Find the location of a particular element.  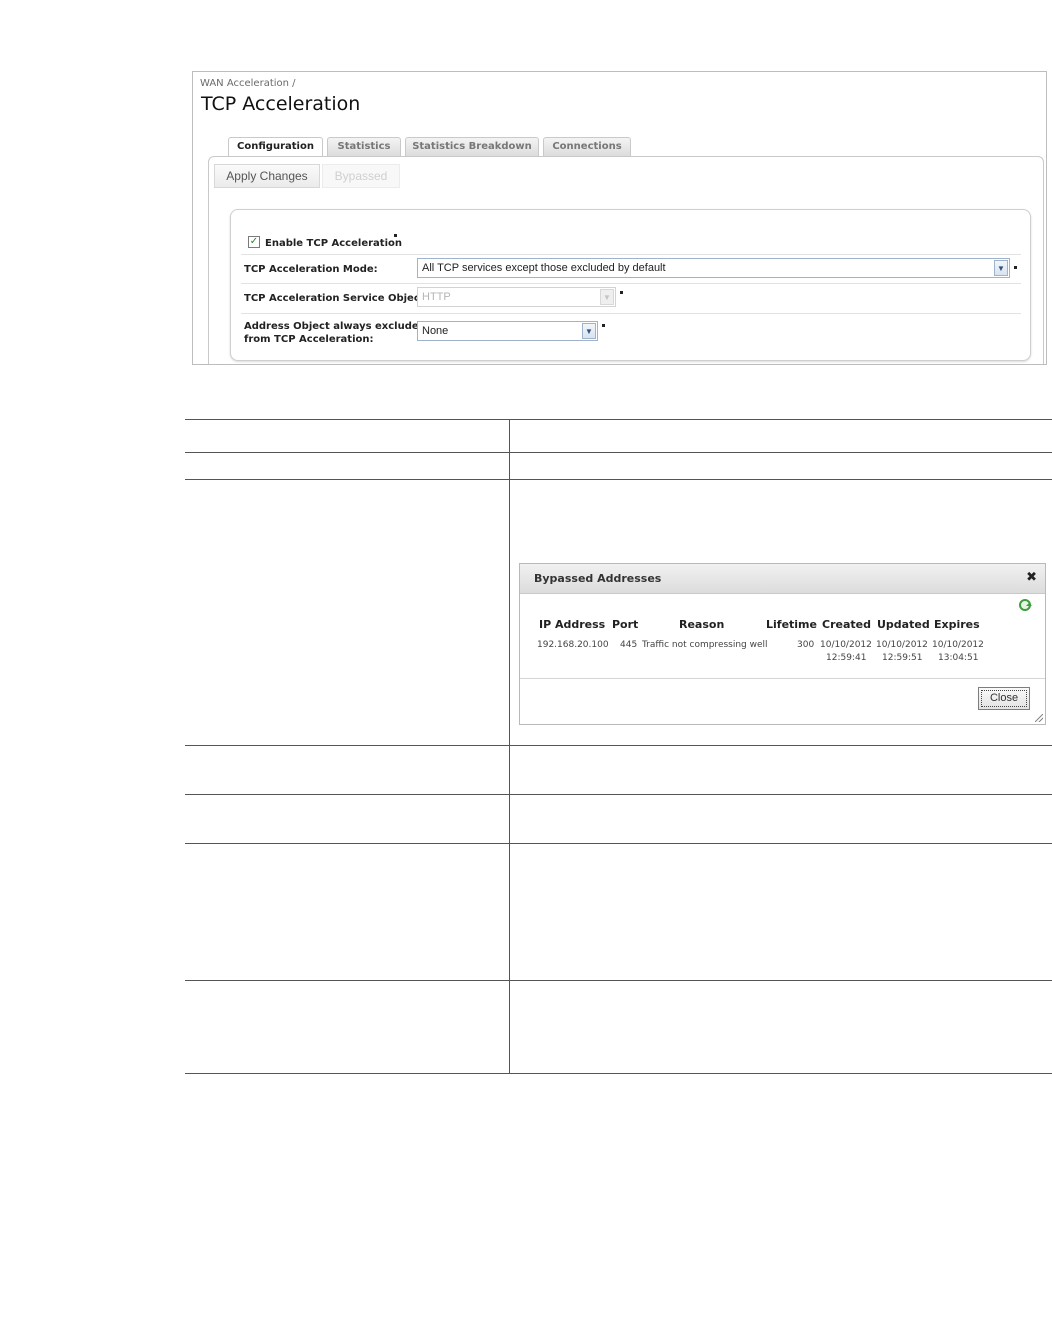

cell-port: 445 is located at coordinates (629, 645).